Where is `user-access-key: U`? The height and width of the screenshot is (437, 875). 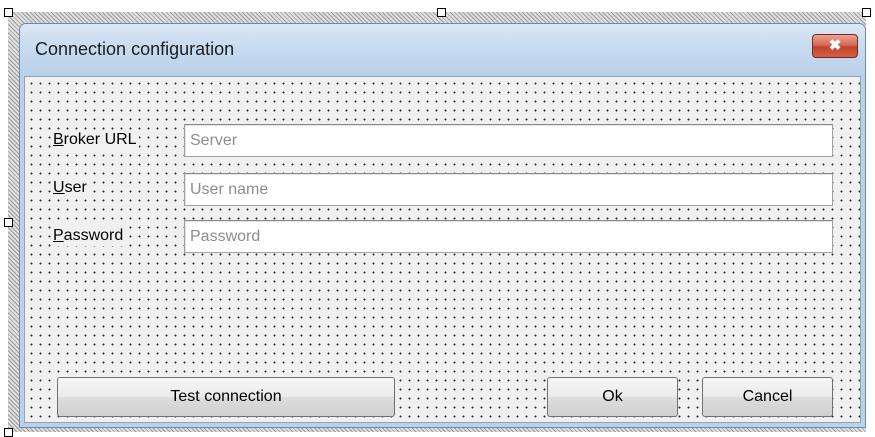
user-access-key: U is located at coordinates (59, 187).